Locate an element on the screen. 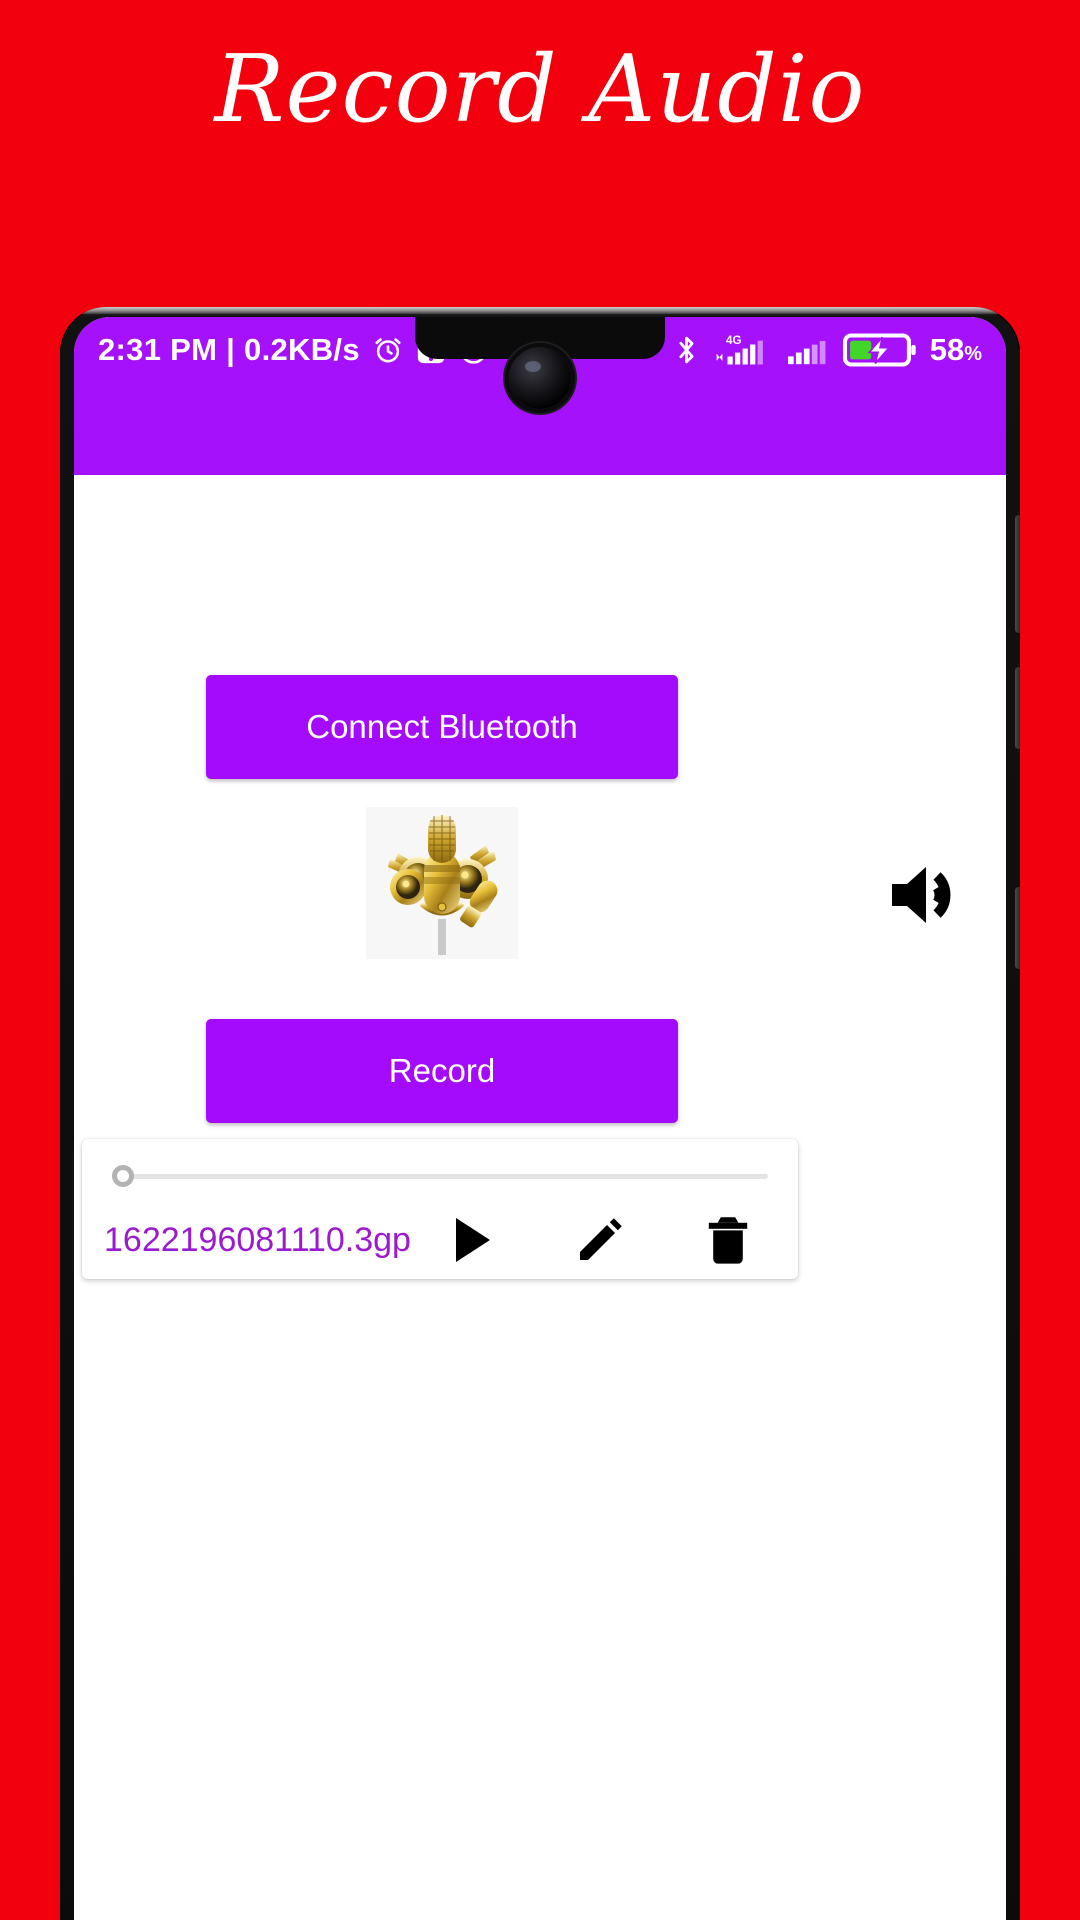 Image resolution: width=1080 pixels, height=1920 pixels. playback-seekbar is located at coordinates (440, 1176).